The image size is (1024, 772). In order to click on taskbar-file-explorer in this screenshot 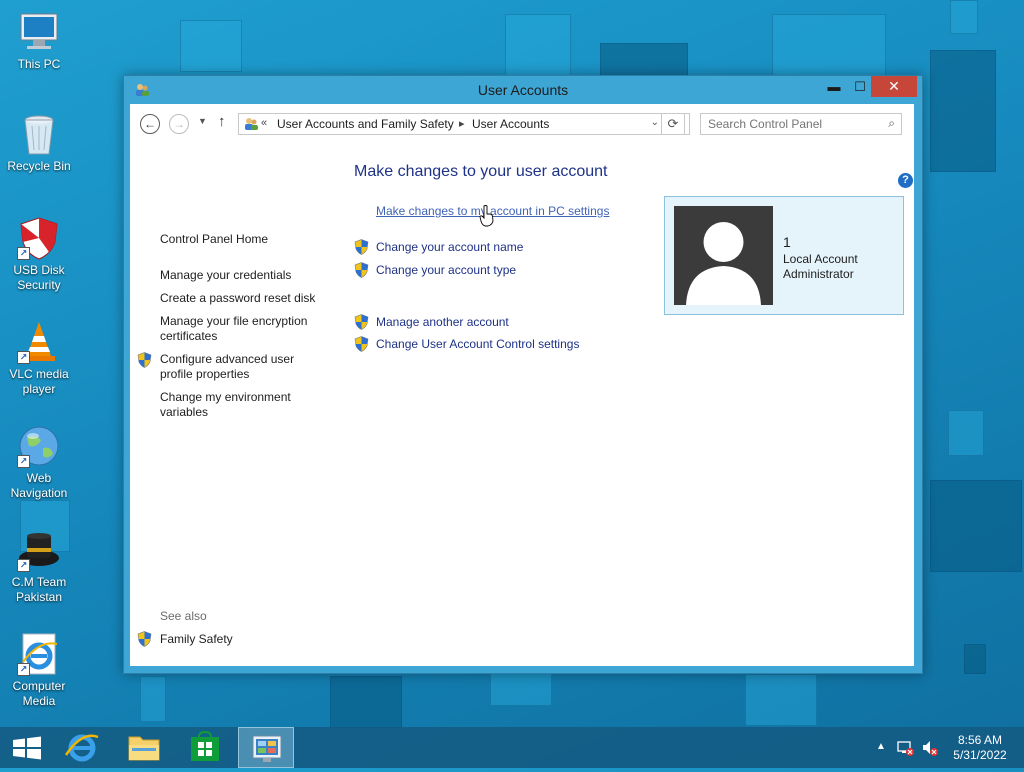, I will do `click(144, 747)`.